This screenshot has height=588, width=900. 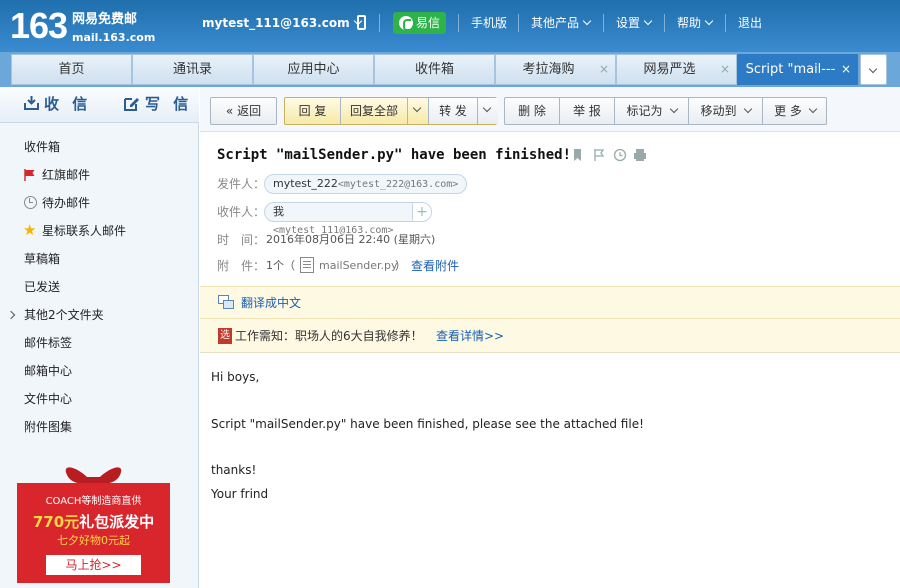 I want to click on mark-as-menu: 标记为, so click(x=651, y=111).